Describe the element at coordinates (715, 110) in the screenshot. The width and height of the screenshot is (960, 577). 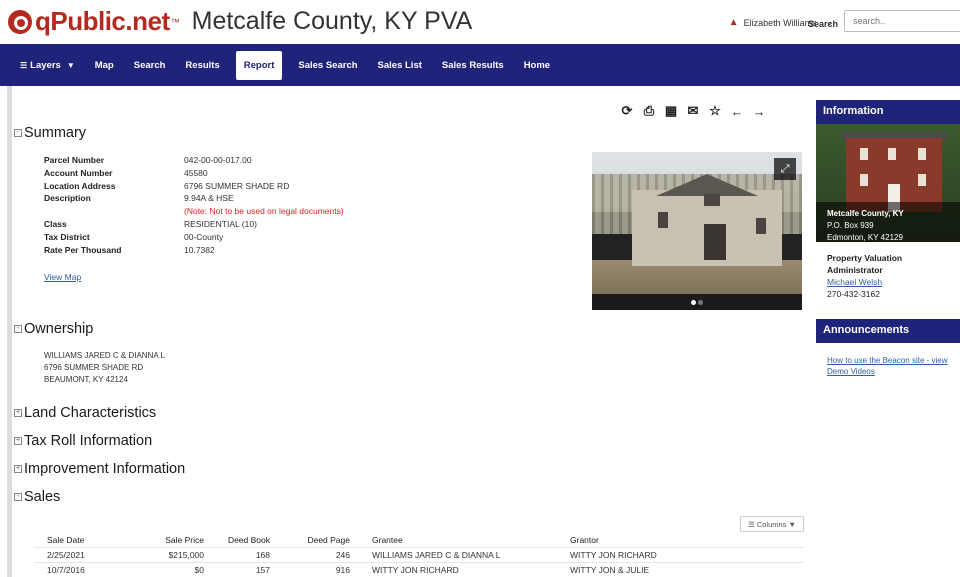
I see `star-icon: ☆` at that location.